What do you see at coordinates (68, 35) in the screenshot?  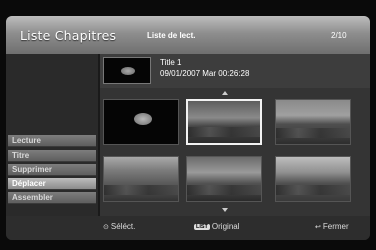 I see `page-title: Liste Chapitres` at bounding box center [68, 35].